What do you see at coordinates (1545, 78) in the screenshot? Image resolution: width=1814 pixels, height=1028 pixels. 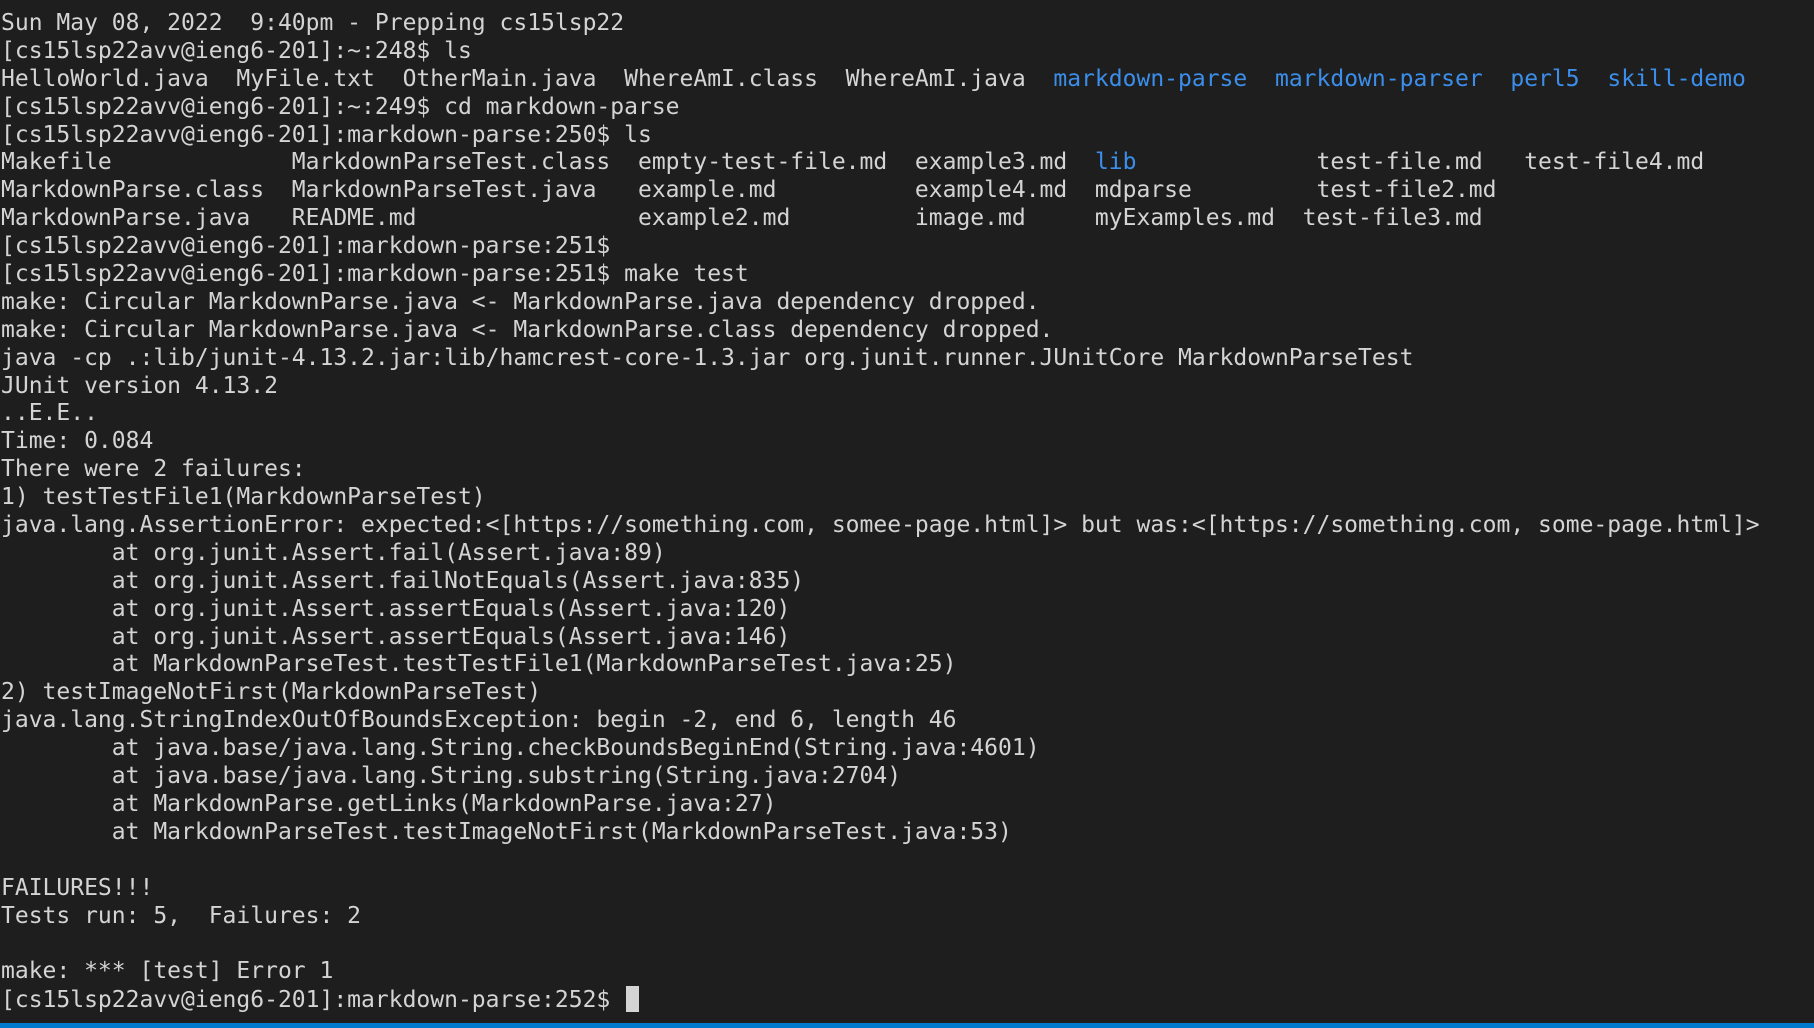 I see `directory-name: perl5` at bounding box center [1545, 78].